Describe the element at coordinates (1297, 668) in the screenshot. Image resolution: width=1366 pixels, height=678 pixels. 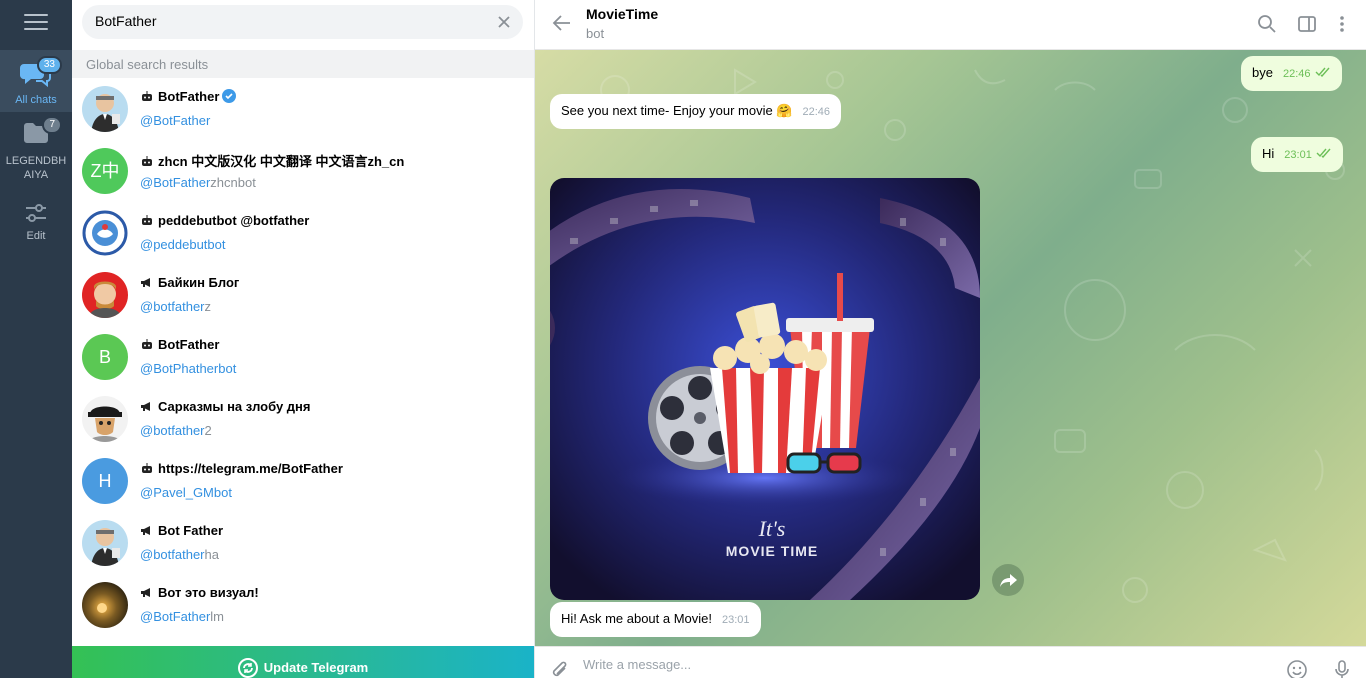
I see `emoji-icon` at that location.